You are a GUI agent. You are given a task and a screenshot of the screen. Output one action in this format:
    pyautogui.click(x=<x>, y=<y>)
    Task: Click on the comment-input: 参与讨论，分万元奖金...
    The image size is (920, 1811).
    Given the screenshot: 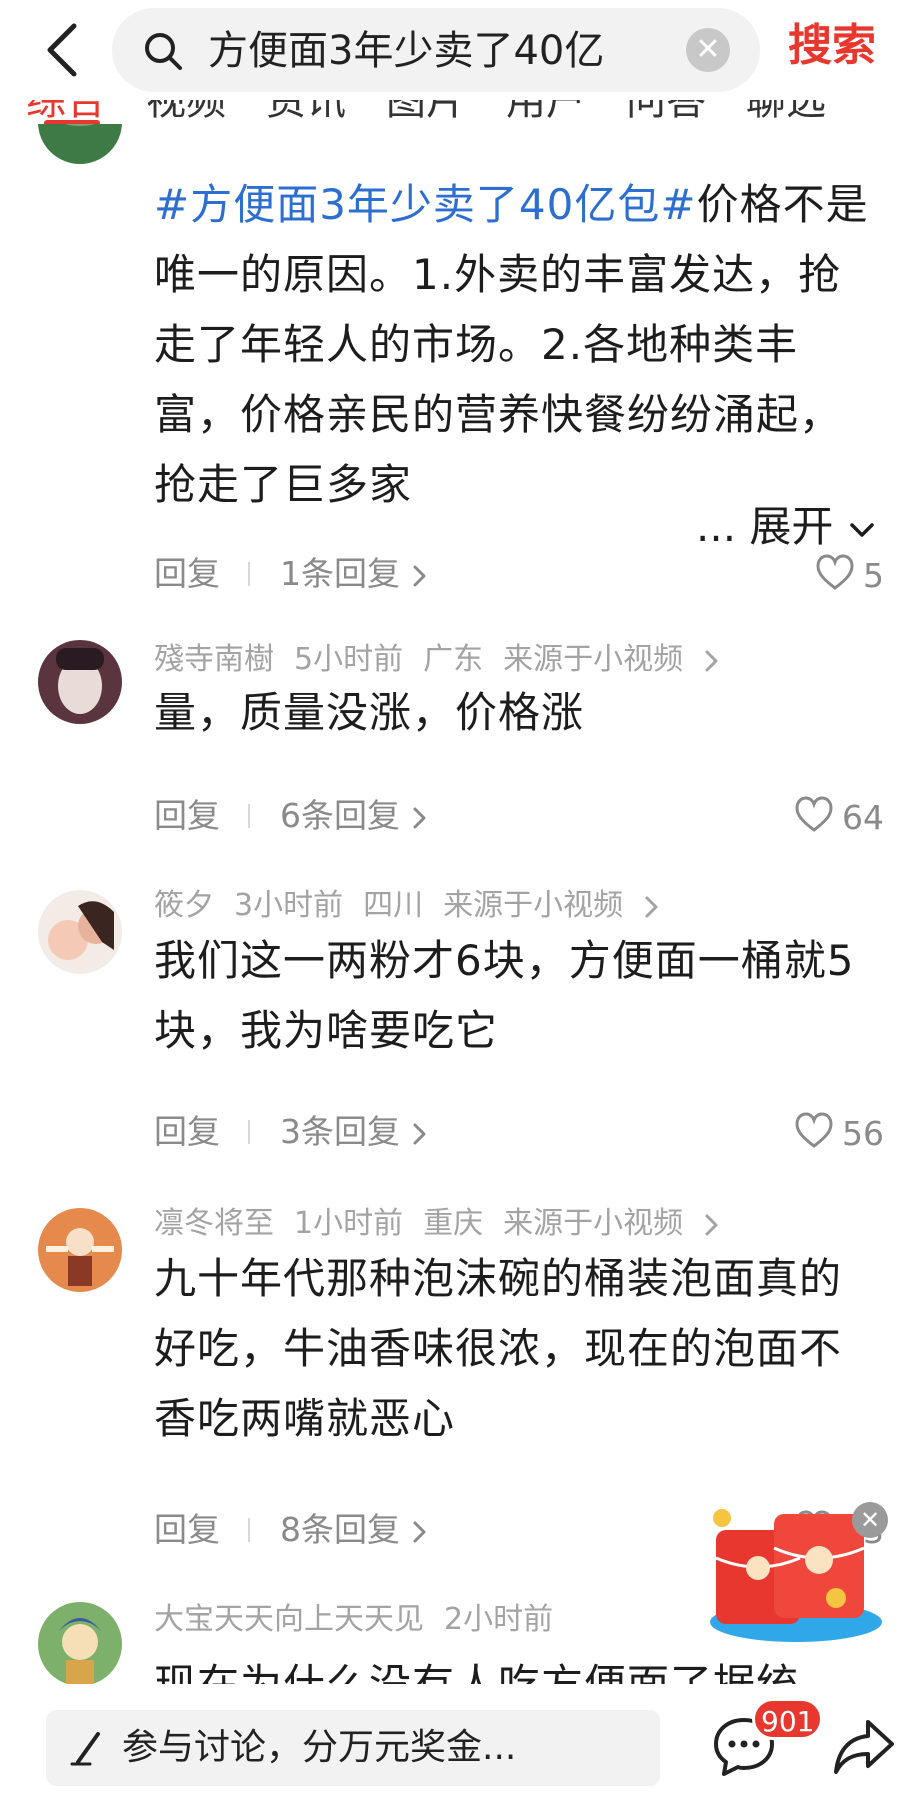 What is the action you would take?
    pyautogui.click(x=353, y=1748)
    